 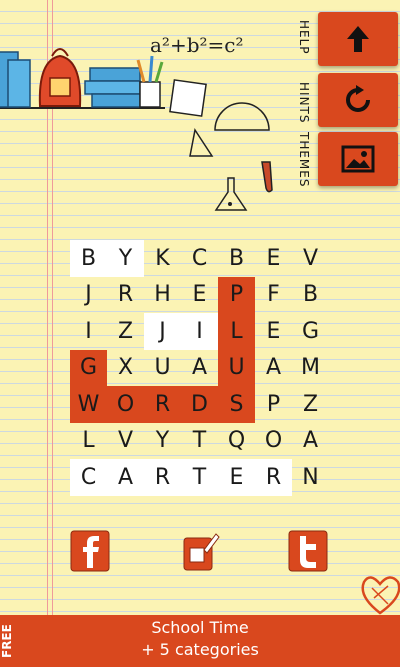 I want to click on grid-cell: H, so click(x=162, y=295).